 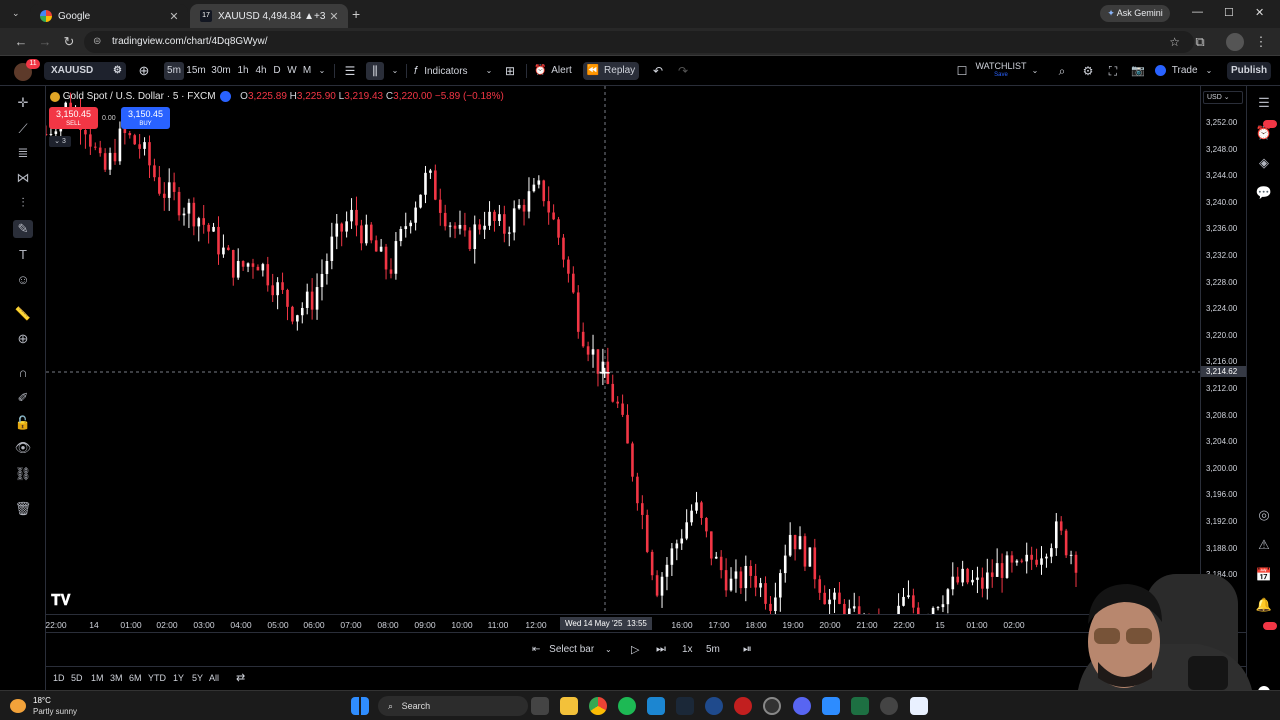 I want to click on range-1y: 1Y, so click(x=178, y=678).